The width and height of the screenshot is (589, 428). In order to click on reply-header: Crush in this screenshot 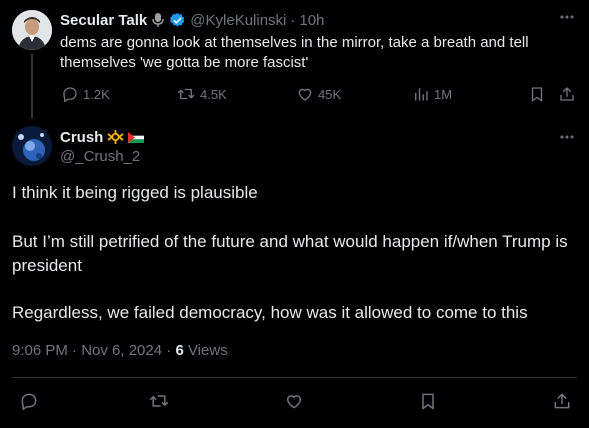, I will do `click(102, 137)`.